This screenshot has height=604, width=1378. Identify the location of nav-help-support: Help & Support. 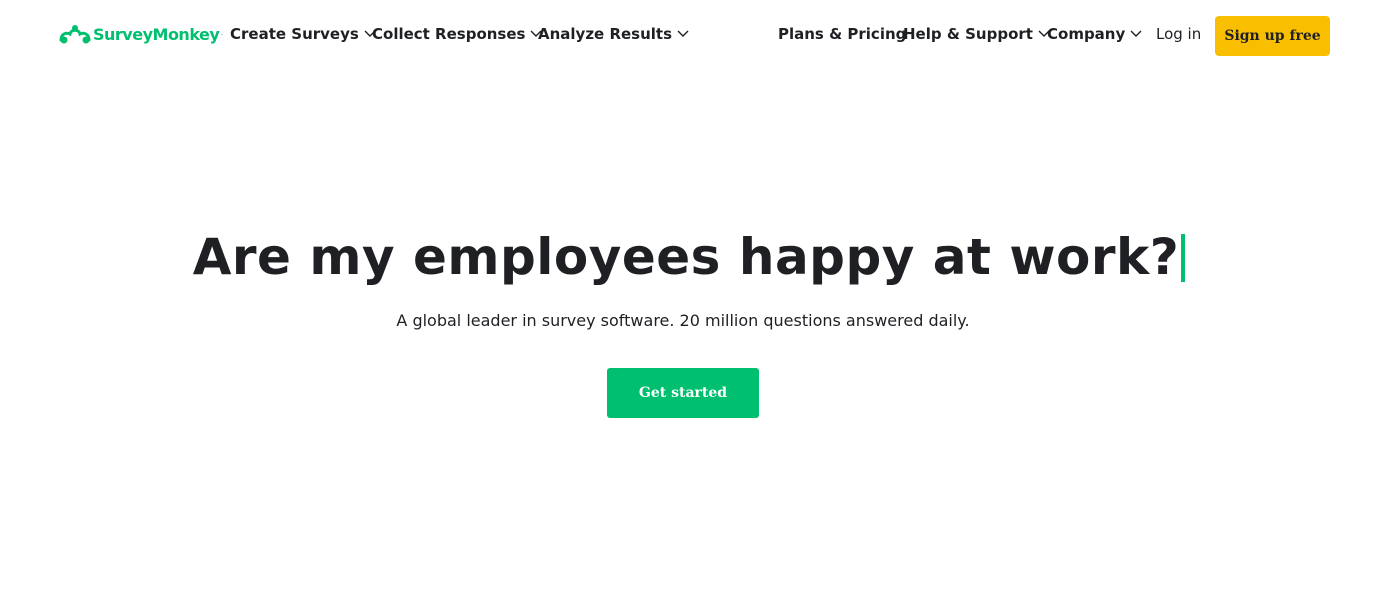
(976, 34).